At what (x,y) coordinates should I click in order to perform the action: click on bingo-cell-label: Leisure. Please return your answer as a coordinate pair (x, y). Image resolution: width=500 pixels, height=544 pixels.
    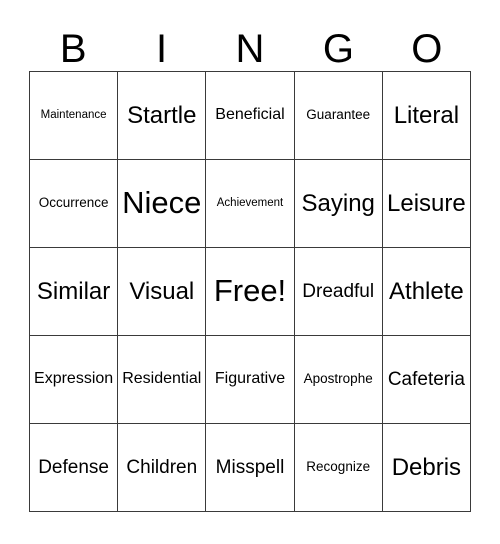
    Looking at the image, I should click on (426, 203).